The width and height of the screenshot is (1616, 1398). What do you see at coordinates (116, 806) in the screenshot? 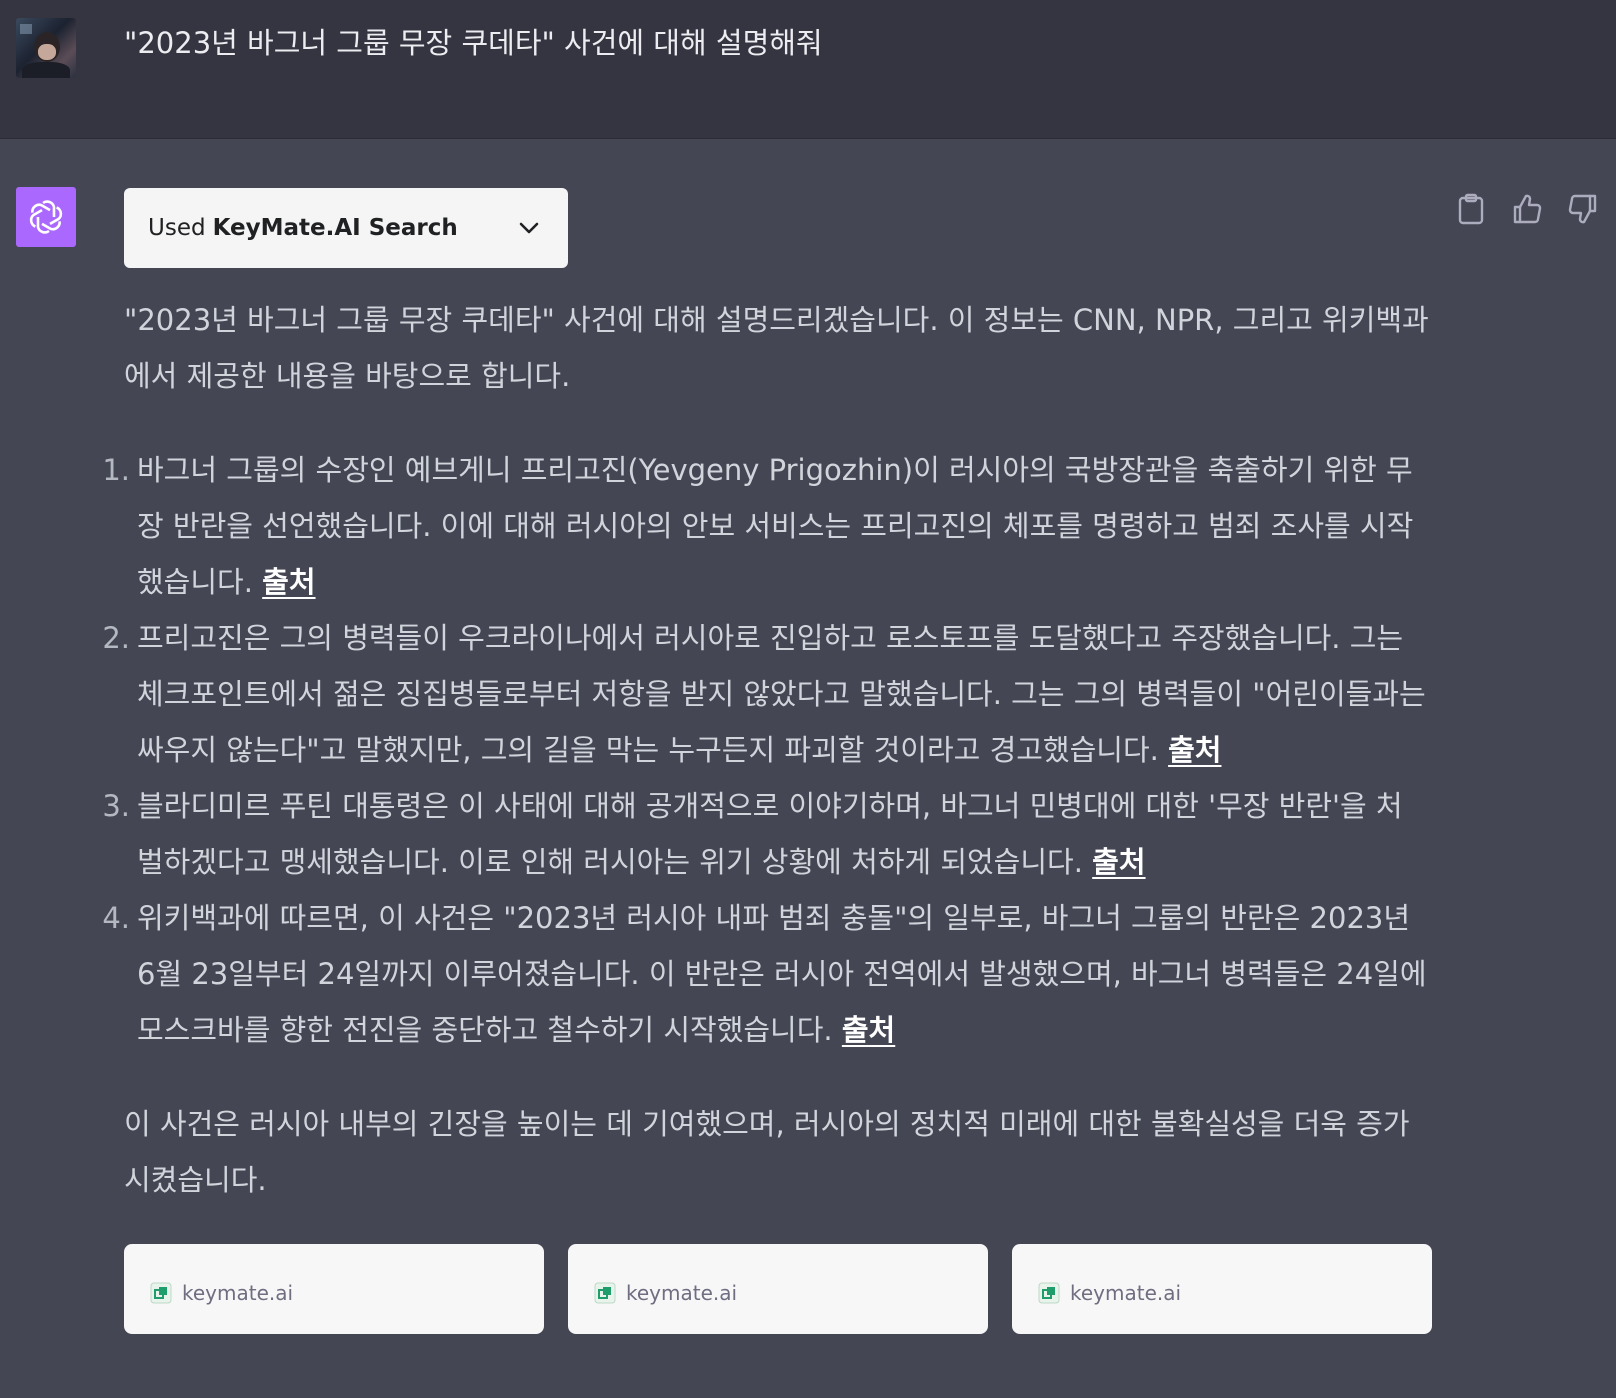
I see `list-number: 3.` at bounding box center [116, 806].